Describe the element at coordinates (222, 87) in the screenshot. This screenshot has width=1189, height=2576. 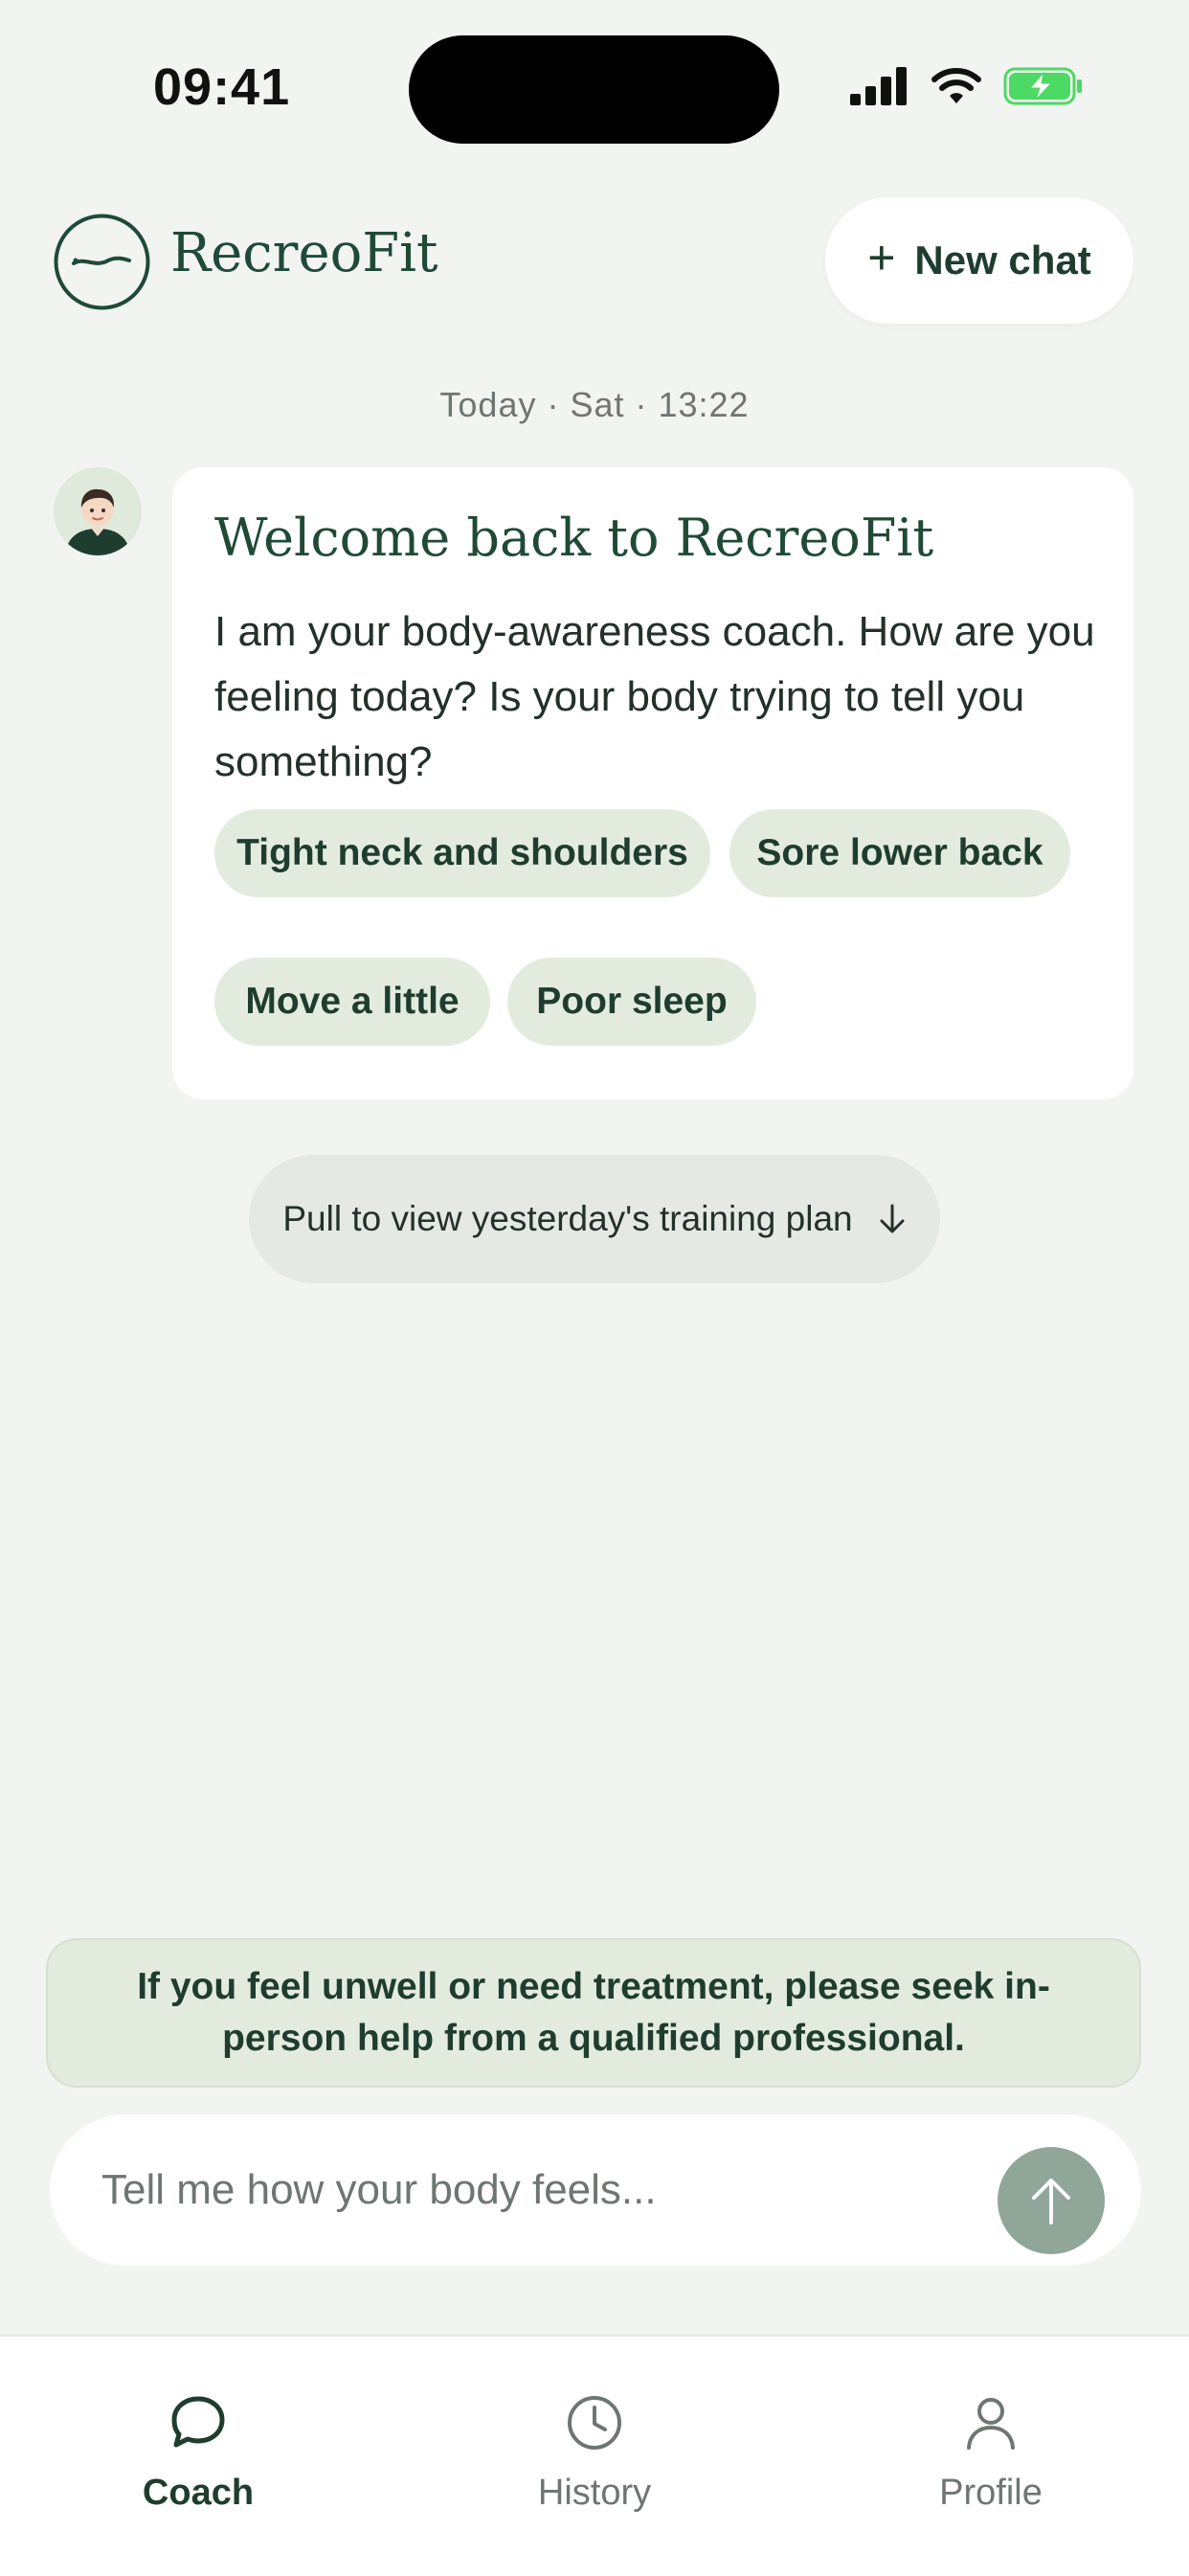
I see `status-time: 09:41` at that location.